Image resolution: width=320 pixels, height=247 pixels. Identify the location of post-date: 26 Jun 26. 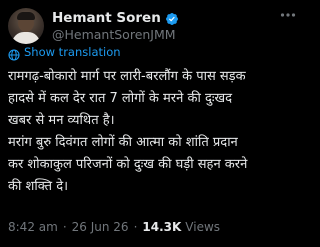
(100, 227).